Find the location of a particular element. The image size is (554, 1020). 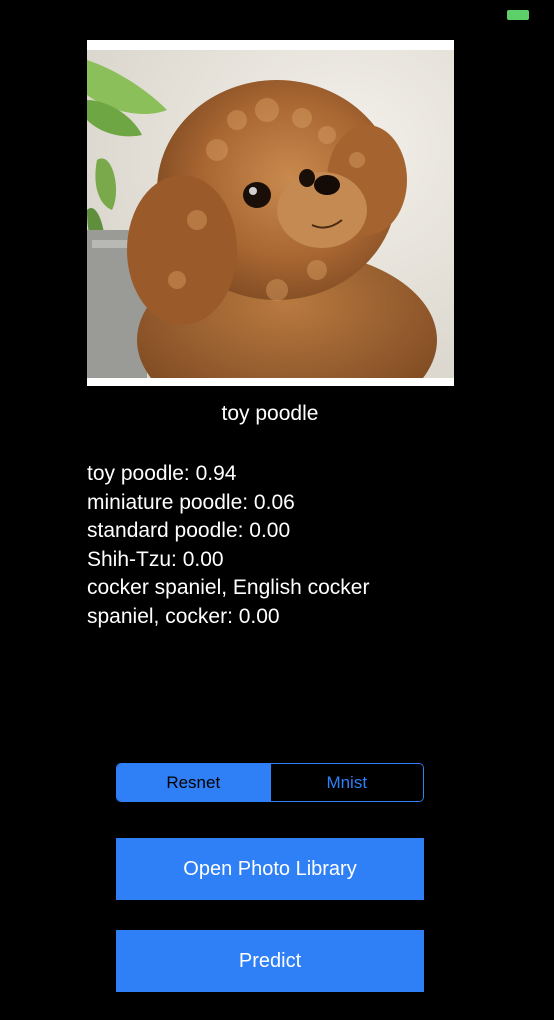

model-segmented-control: Resnet Mnist is located at coordinates (270, 782).